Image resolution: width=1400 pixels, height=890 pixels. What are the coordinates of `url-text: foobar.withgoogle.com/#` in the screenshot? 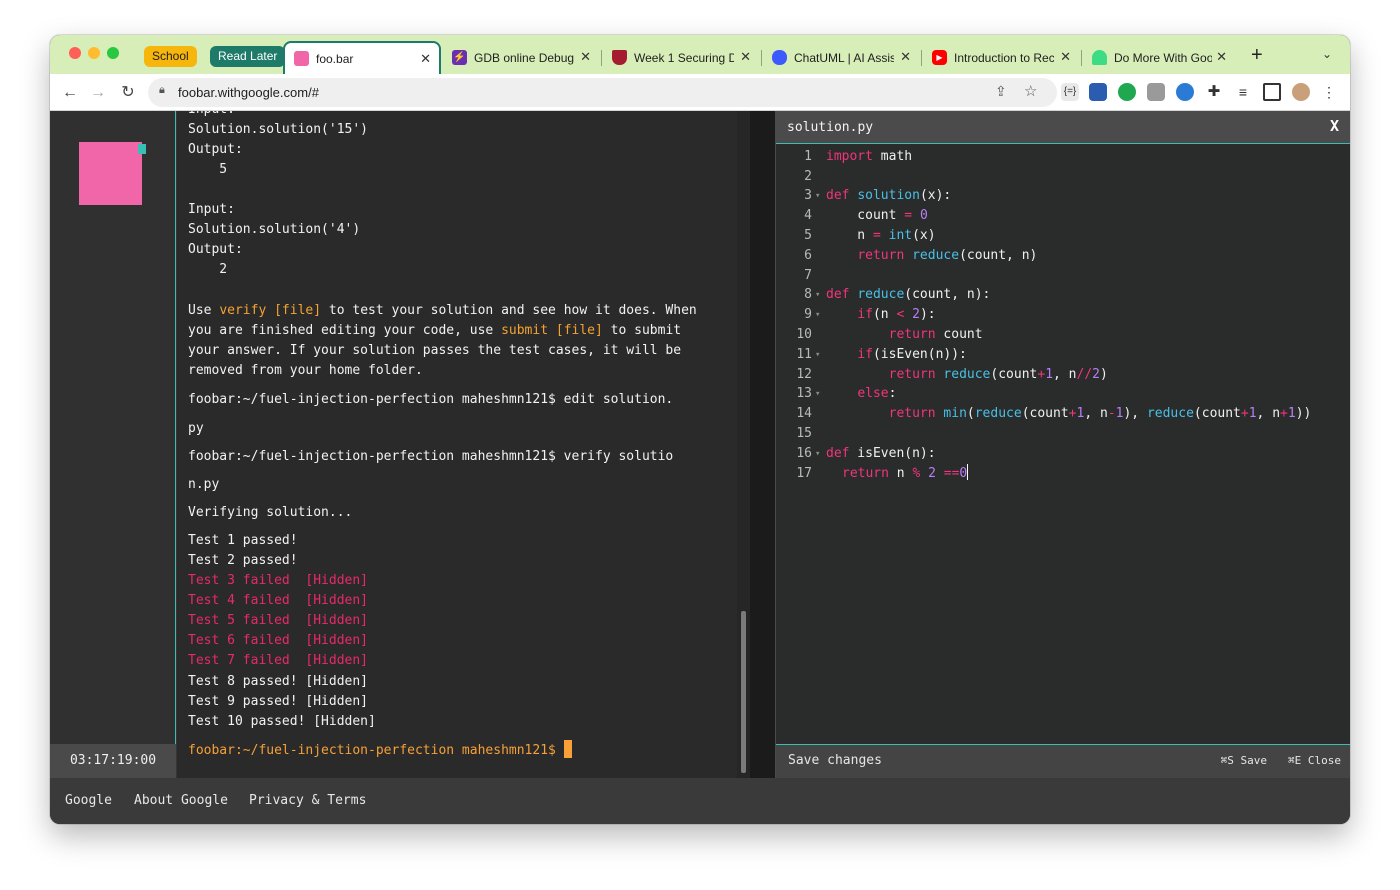 It's located at (248, 92).